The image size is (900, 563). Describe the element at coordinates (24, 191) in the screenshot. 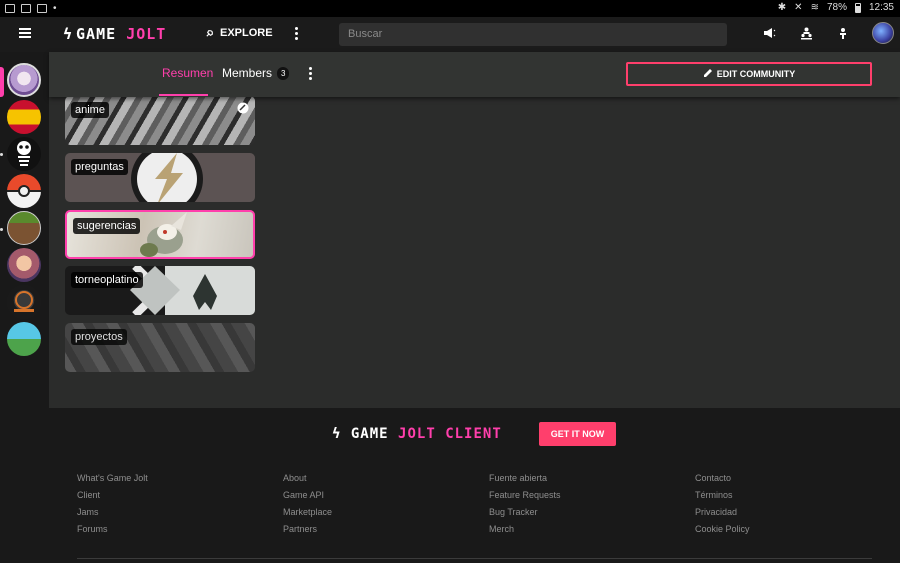

I see `community-pokeball` at that location.